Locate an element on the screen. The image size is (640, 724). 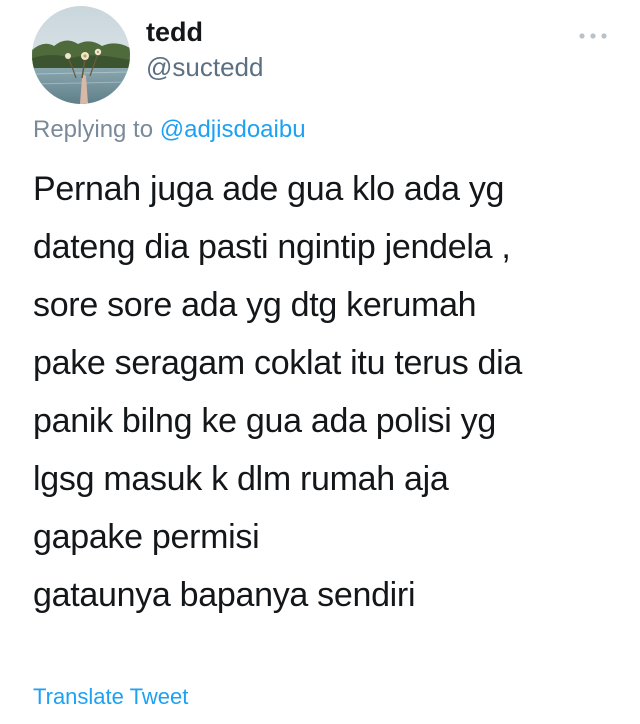
replying-to: Replying to @adjisdoaibu is located at coordinates (169, 130).